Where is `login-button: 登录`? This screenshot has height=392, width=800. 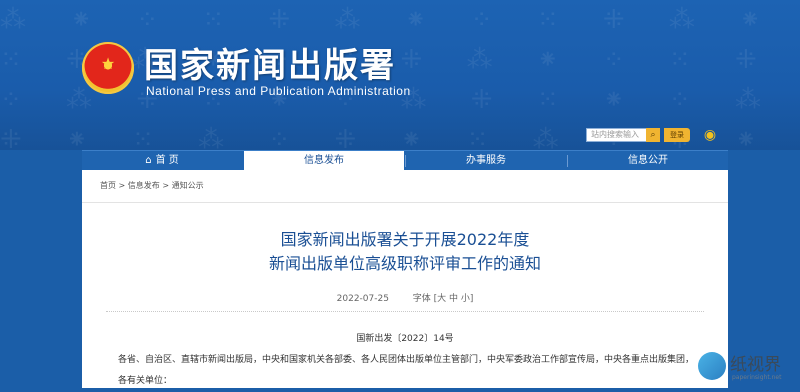
login-button: 登录 is located at coordinates (677, 135).